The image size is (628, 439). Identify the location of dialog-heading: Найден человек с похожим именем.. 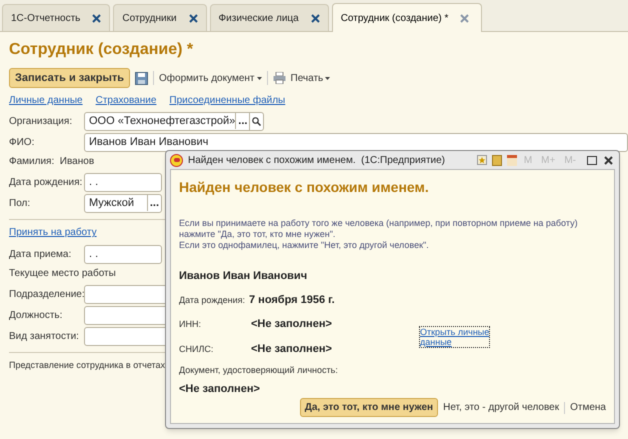
(304, 187).